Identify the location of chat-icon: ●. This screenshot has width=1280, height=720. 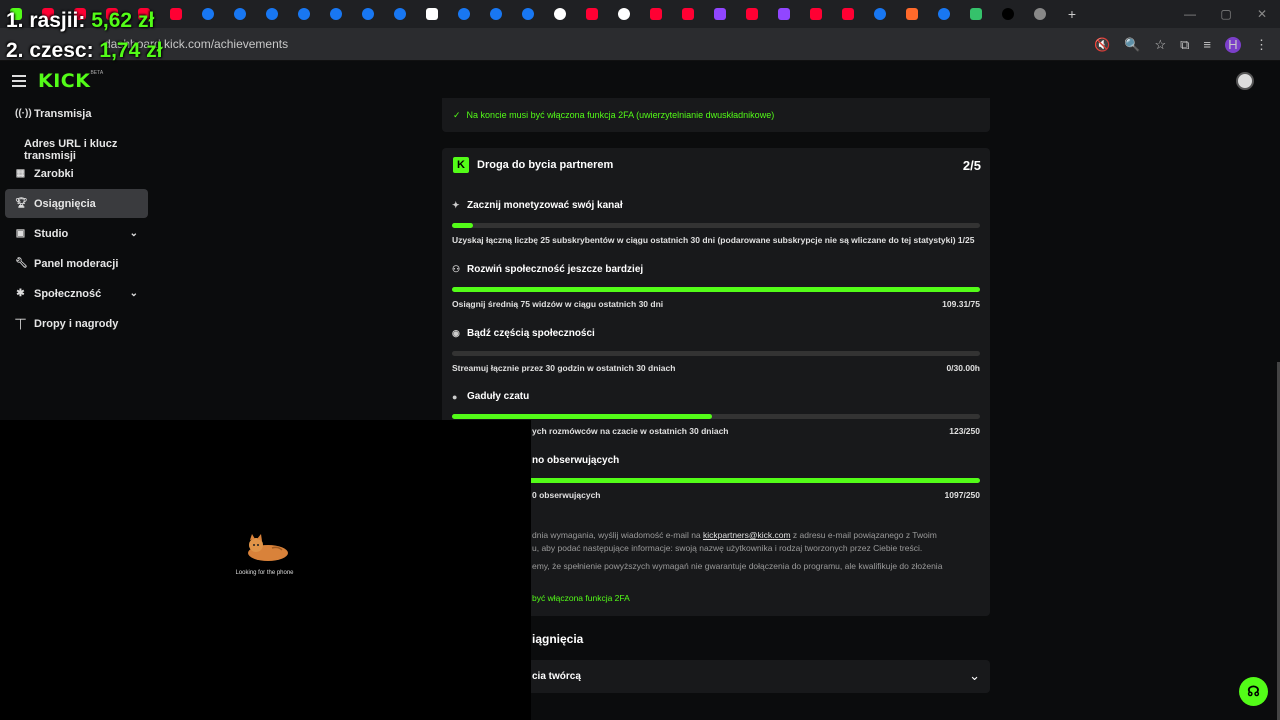
(455, 396).